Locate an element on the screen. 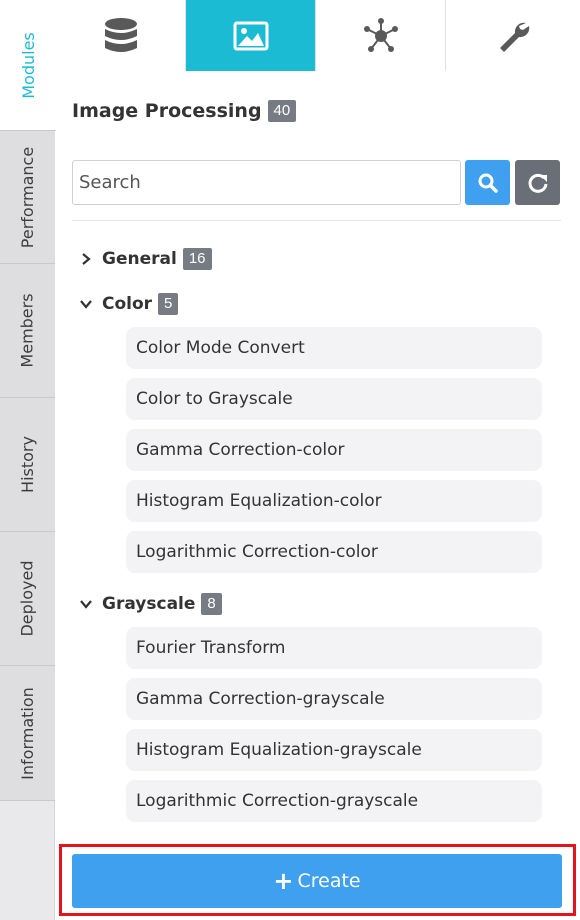 This screenshot has width=580, height=920. side-tab-deployed: Deployed is located at coordinates (27, 599).